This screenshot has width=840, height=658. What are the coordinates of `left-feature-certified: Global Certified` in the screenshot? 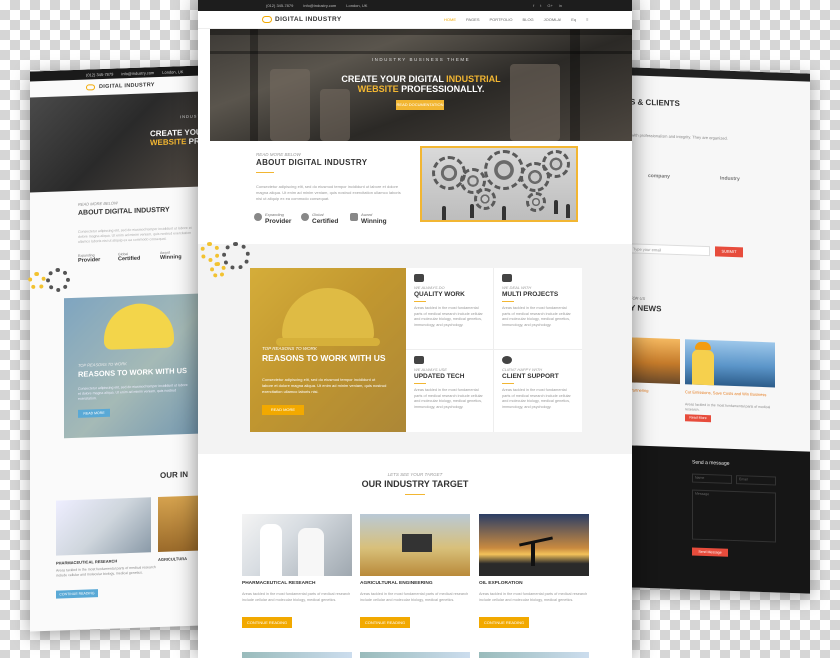 It's located at (129, 257).